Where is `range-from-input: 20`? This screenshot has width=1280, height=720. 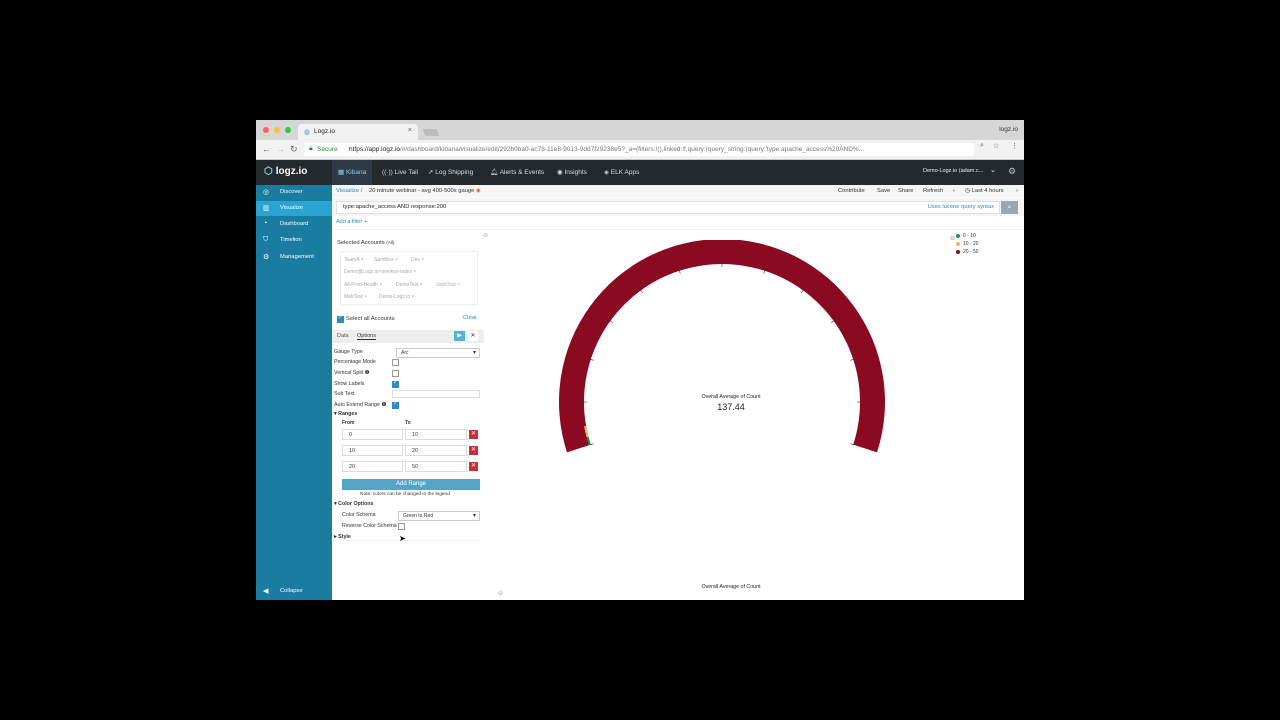 range-from-input: 20 is located at coordinates (372, 466).